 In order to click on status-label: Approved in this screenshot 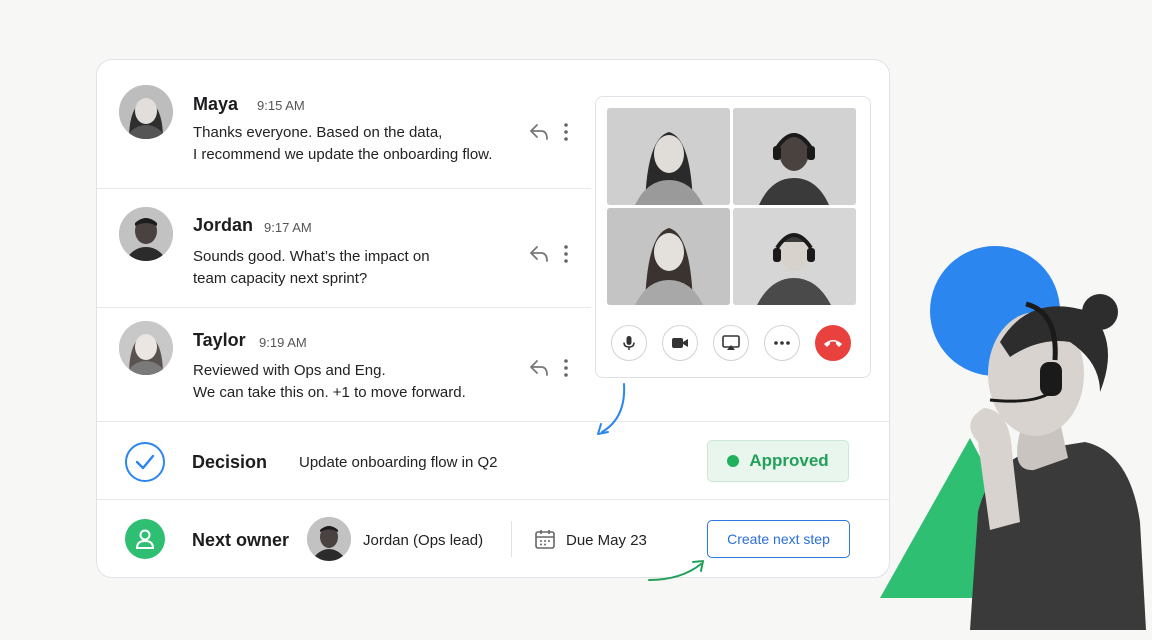, I will do `click(789, 460)`.